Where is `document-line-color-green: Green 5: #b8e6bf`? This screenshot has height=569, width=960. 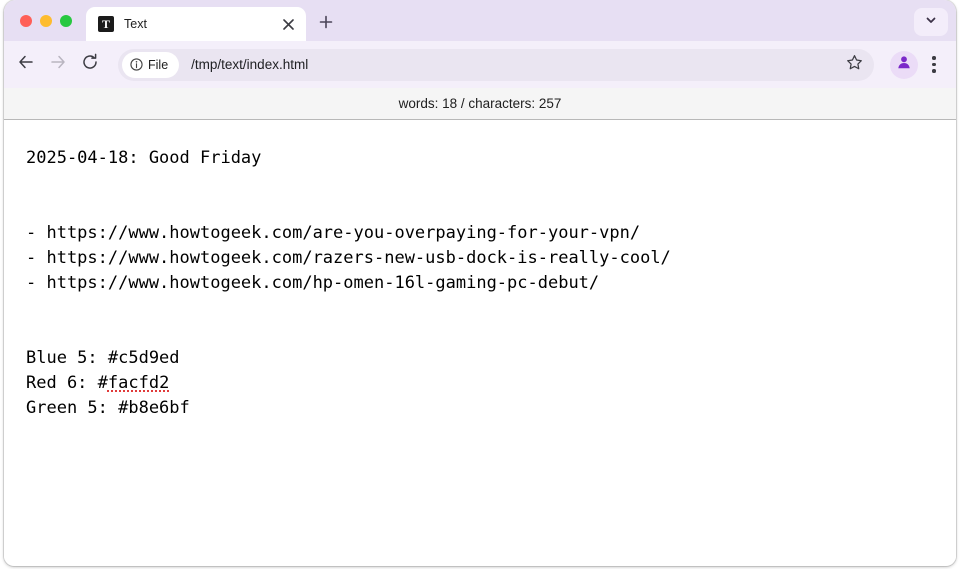
document-line-color-green: Green 5: #b8e6bf is located at coordinates (108, 408).